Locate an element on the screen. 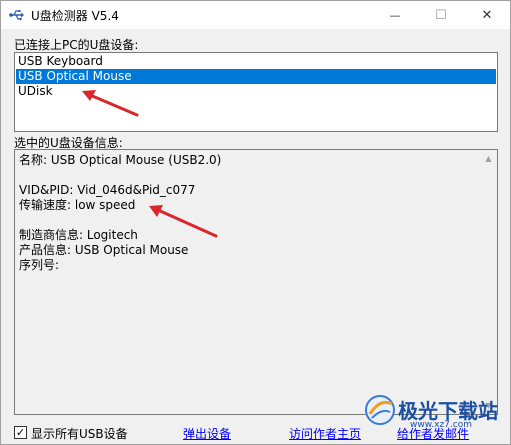 This screenshot has width=511, height=445. eject-device-link: 弹出设备 is located at coordinates (207, 433).